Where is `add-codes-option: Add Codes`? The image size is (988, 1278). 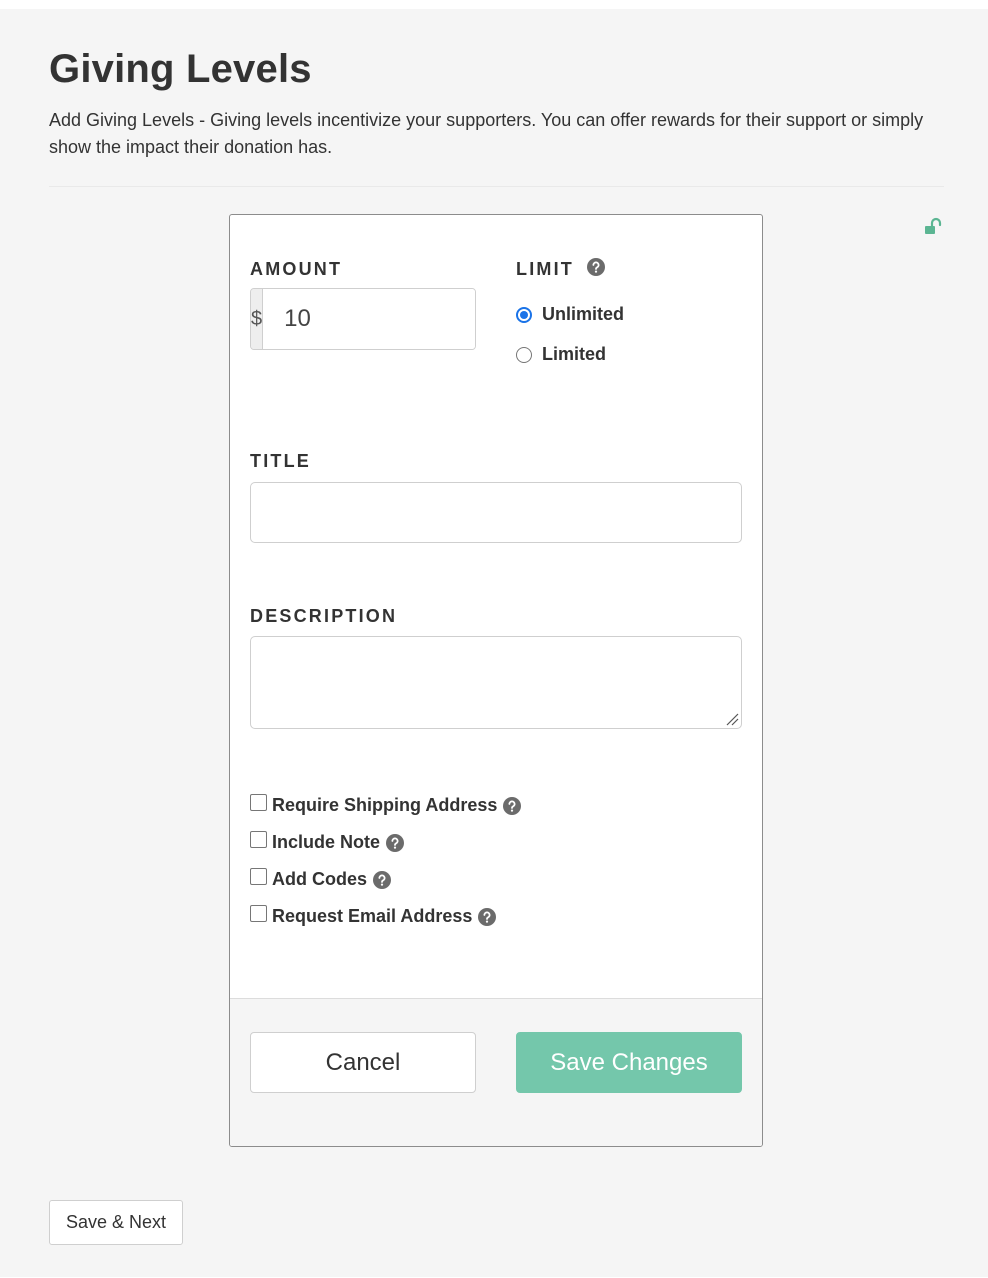 add-codes-option: Add Codes is located at coordinates (321, 879).